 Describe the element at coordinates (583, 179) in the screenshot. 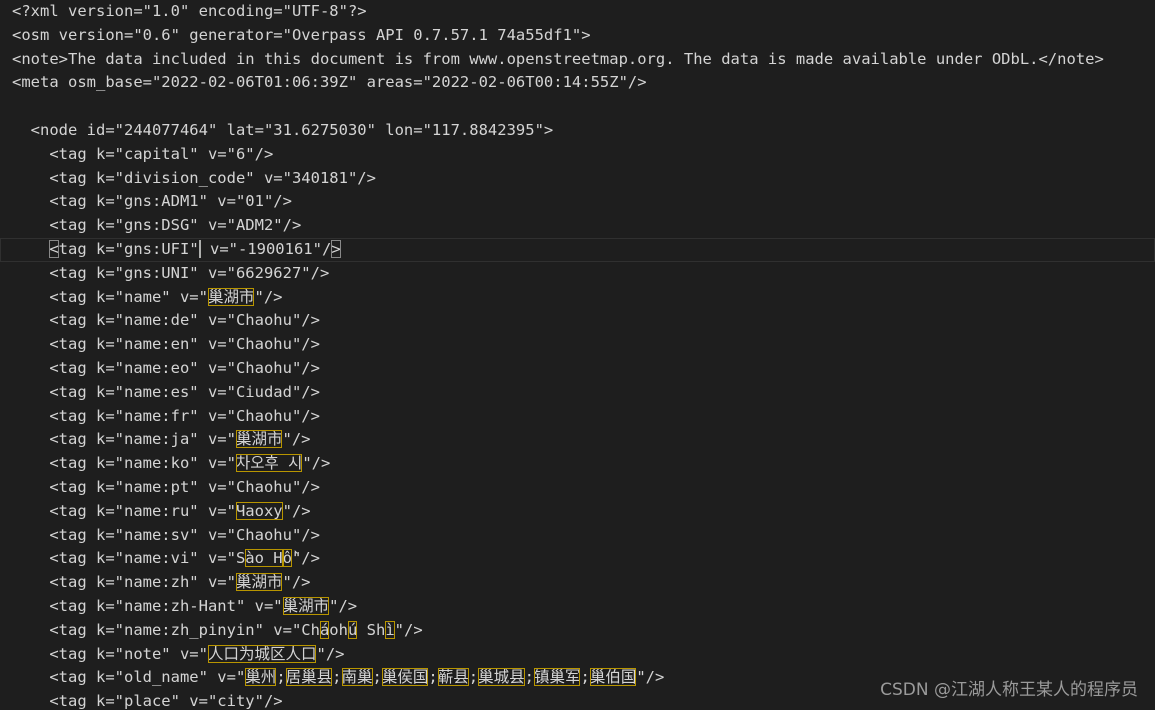

I see `code-line: <tag k="division_code" v="340181"/>` at that location.